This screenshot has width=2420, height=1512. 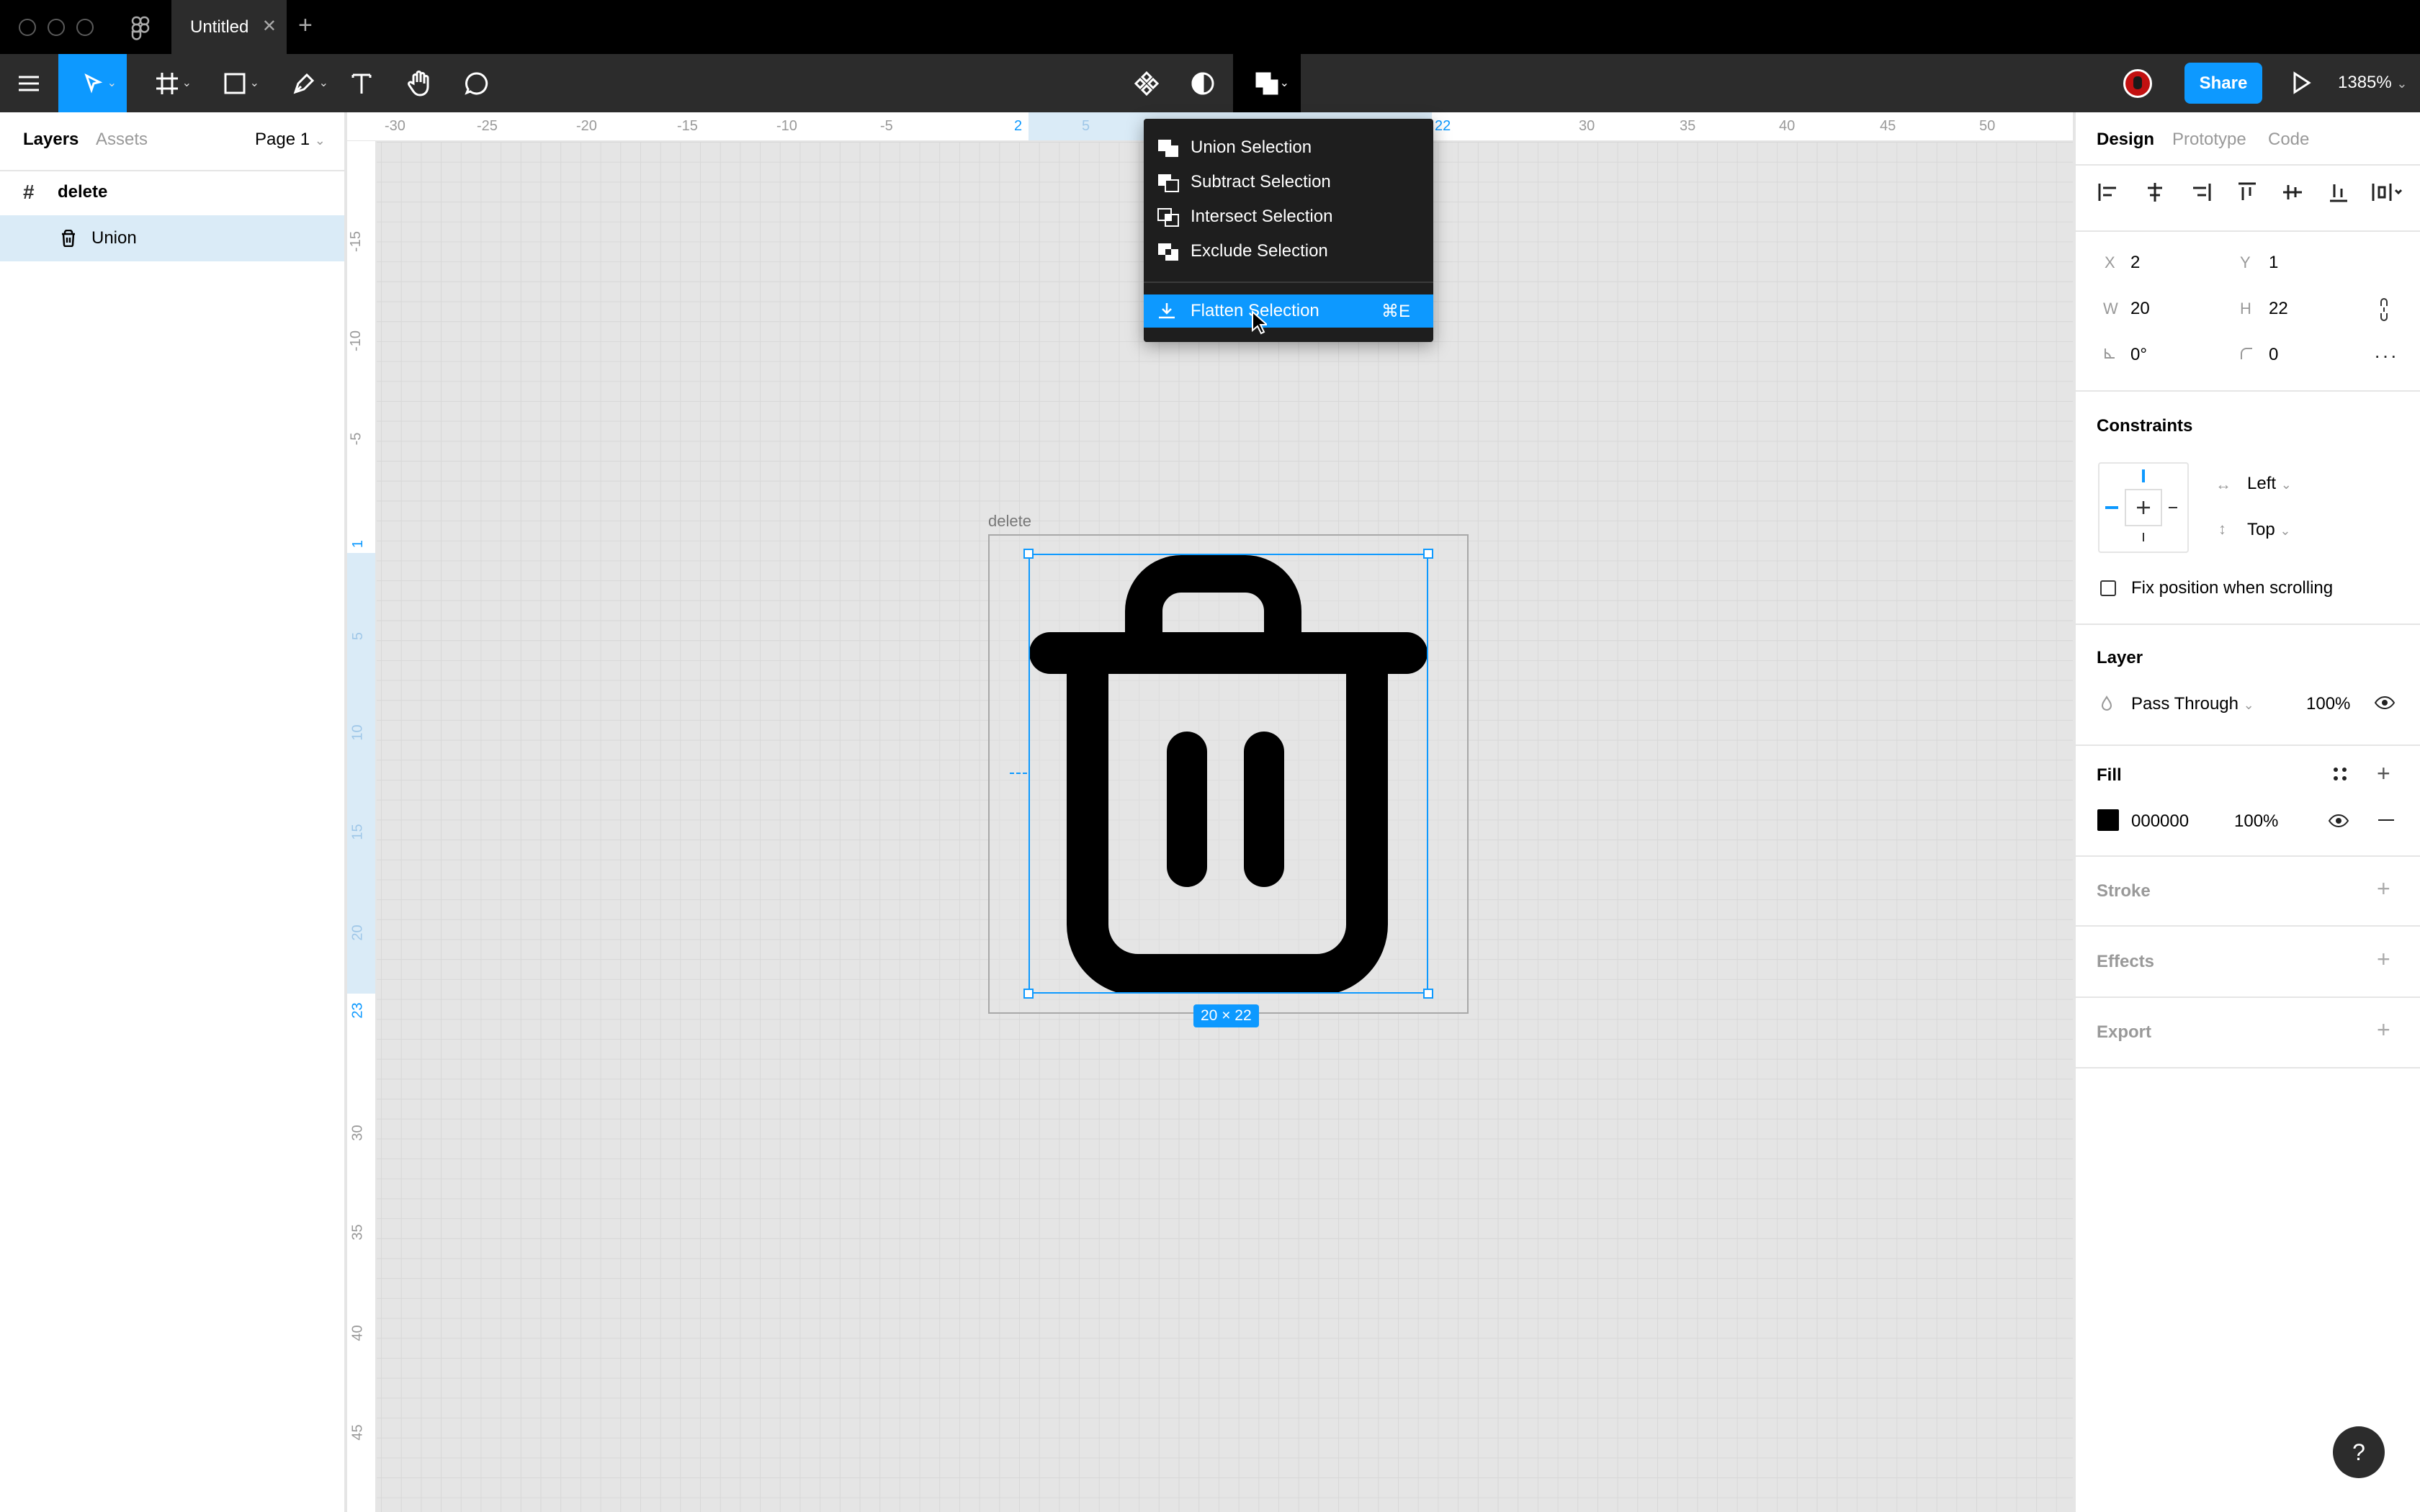 I want to click on boolean-groups-button: ⌄, so click(x=1267, y=83).